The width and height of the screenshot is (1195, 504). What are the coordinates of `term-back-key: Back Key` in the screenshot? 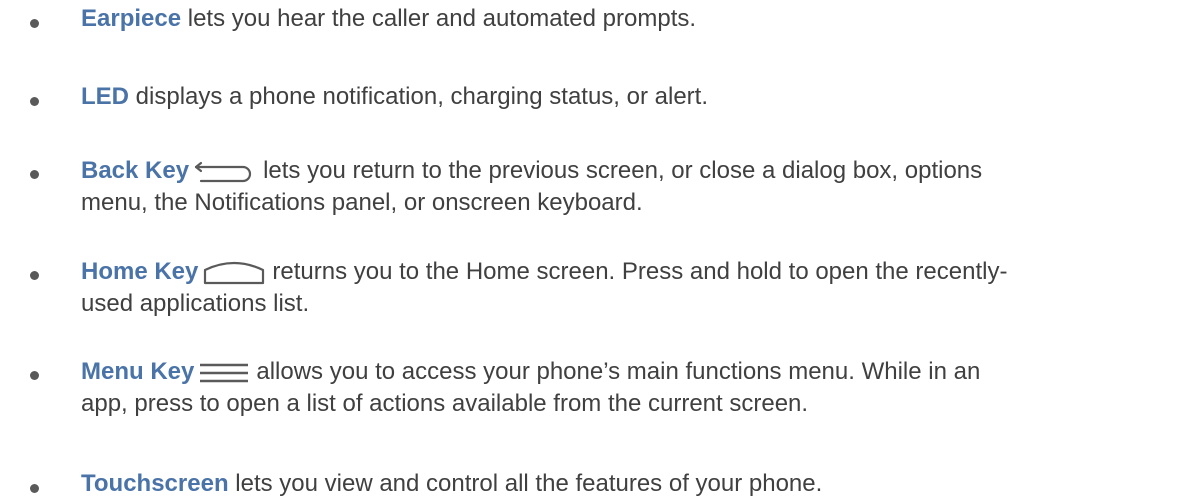 It's located at (135, 170).